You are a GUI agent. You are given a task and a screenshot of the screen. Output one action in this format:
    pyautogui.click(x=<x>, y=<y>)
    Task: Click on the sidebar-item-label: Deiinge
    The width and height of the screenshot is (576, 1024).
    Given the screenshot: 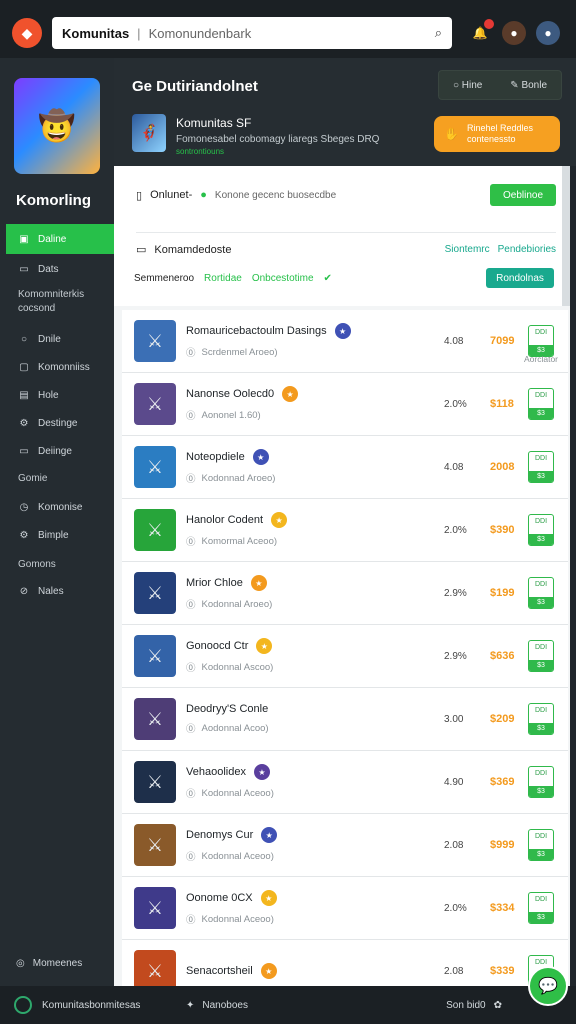 What is the action you would take?
    pyautogui.click(x=55, y=451)
    